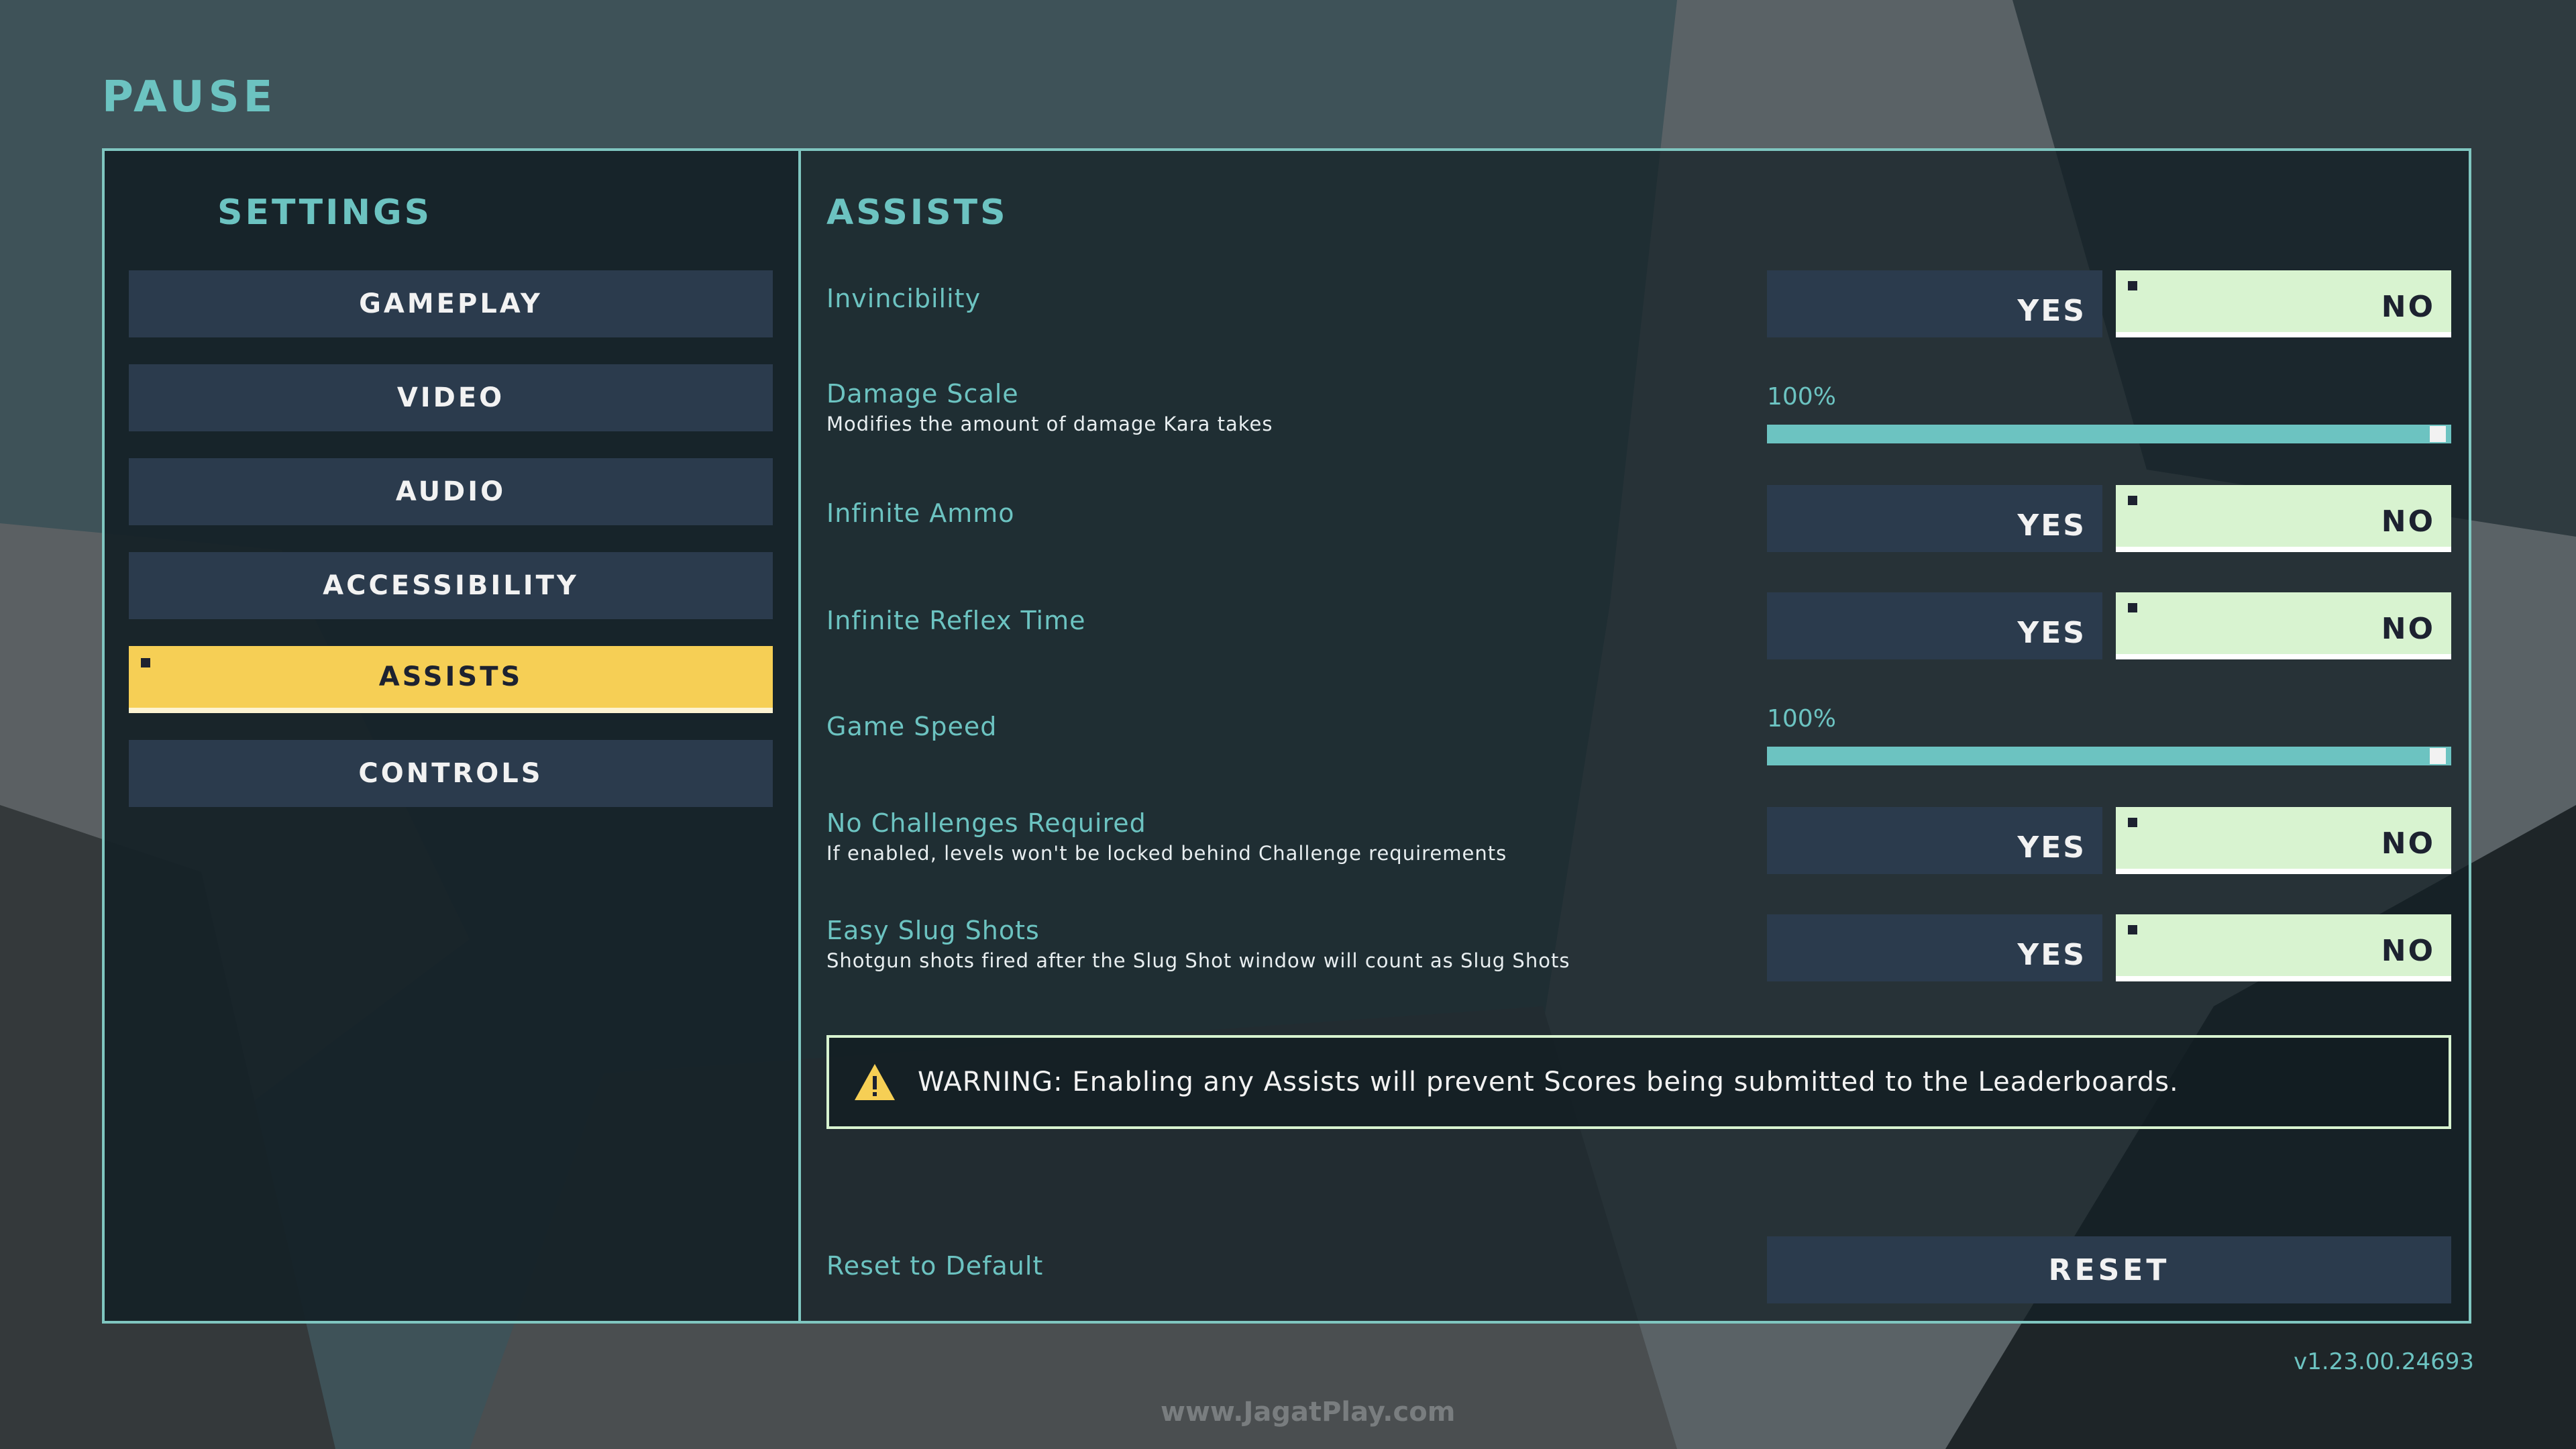 The image size is (2576, 1449). Describe the element at coordinates (1308, 1412) in the screenshot. I see `watermark: www.JagatPlay.com` at that location.